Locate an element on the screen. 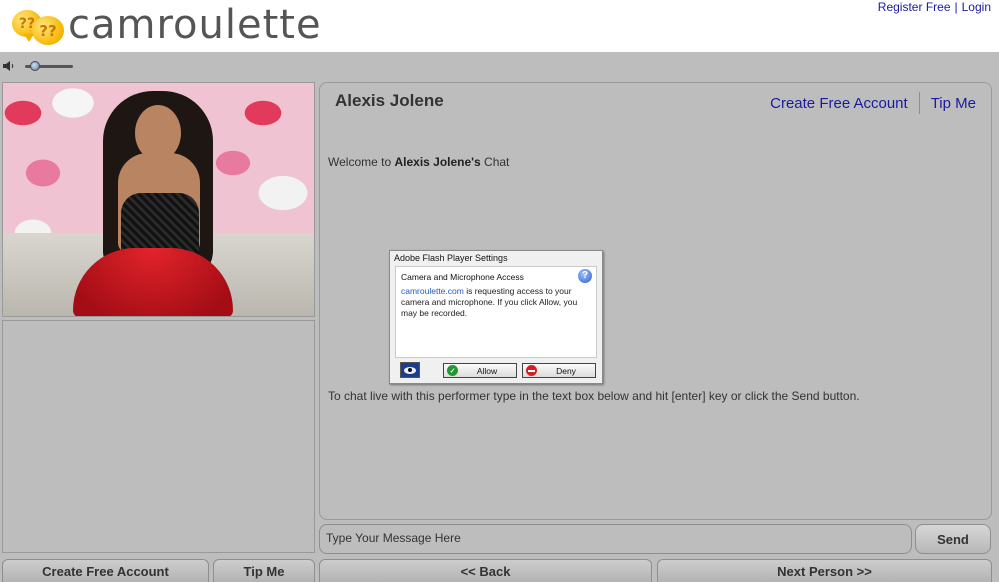 Image resolution: width=999 pixels, height=582 pixels. create-account-button: Create Free Account is located at coordinates (105, 570).